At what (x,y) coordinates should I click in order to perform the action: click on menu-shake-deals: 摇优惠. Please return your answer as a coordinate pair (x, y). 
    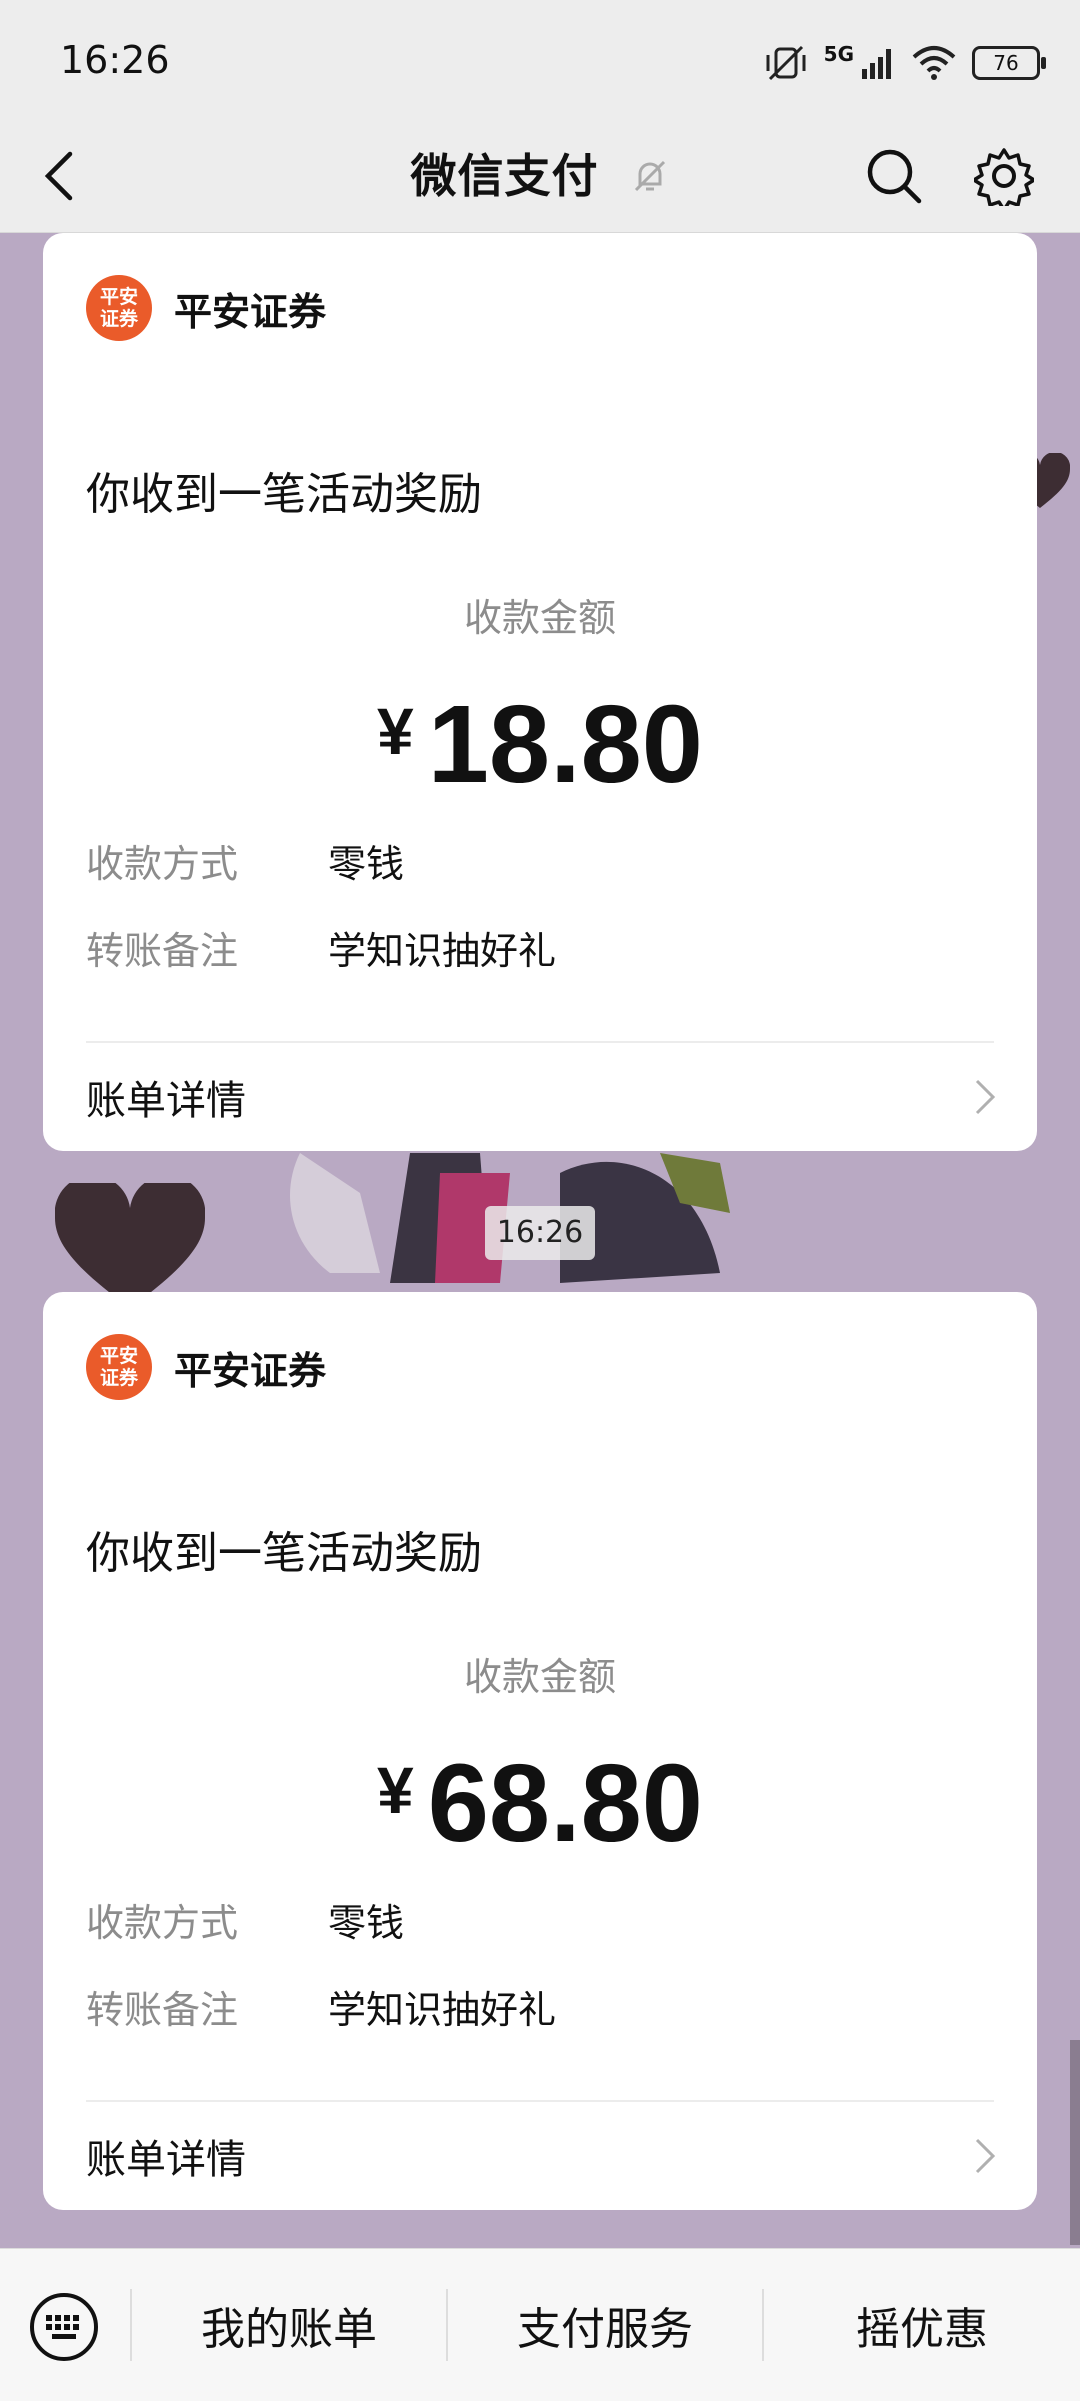
    Looking at the image, I should click on (922, 2325).